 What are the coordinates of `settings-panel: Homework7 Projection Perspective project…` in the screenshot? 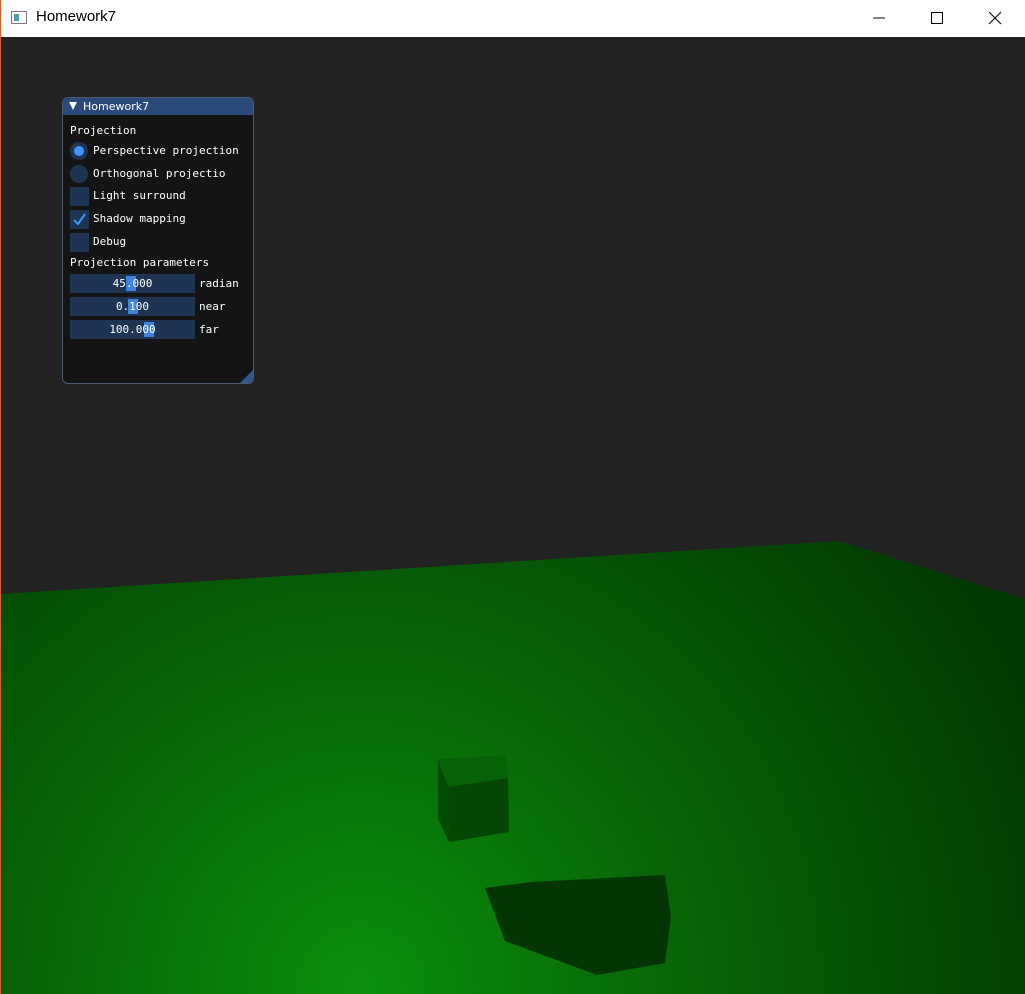 It's located at (158, 240).